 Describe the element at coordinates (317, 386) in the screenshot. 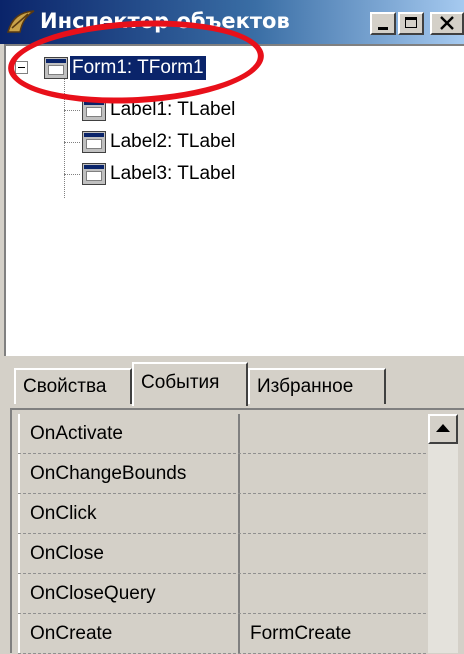

I see `tab-favorites: Избранное` at that location.